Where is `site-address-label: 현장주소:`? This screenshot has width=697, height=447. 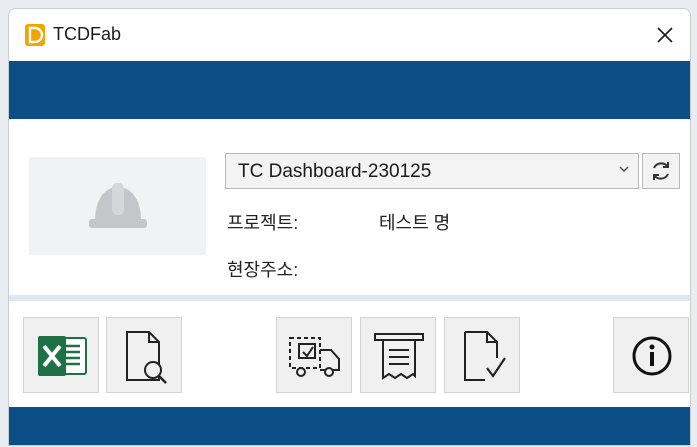
site-address-label: 현장주소: is located at coordinates (263, 270).